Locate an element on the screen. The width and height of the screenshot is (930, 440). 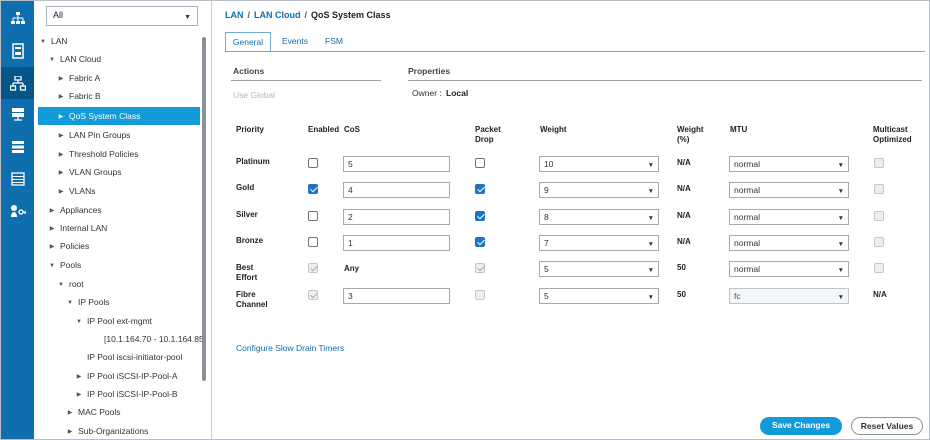
tree-item: ▶ Appliances is located at coordinates (119, 210).